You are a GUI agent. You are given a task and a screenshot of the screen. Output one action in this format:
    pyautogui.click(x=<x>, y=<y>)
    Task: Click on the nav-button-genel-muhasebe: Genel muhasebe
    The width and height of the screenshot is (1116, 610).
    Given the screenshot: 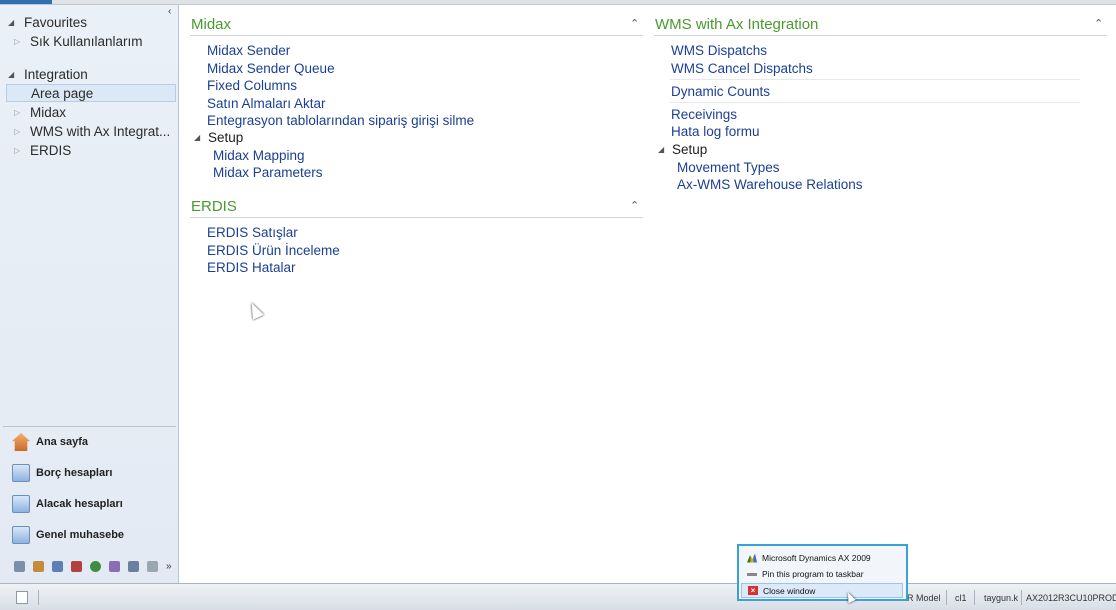 What is the action you would take?
    pyautogui.click(x=68, y=535)
    